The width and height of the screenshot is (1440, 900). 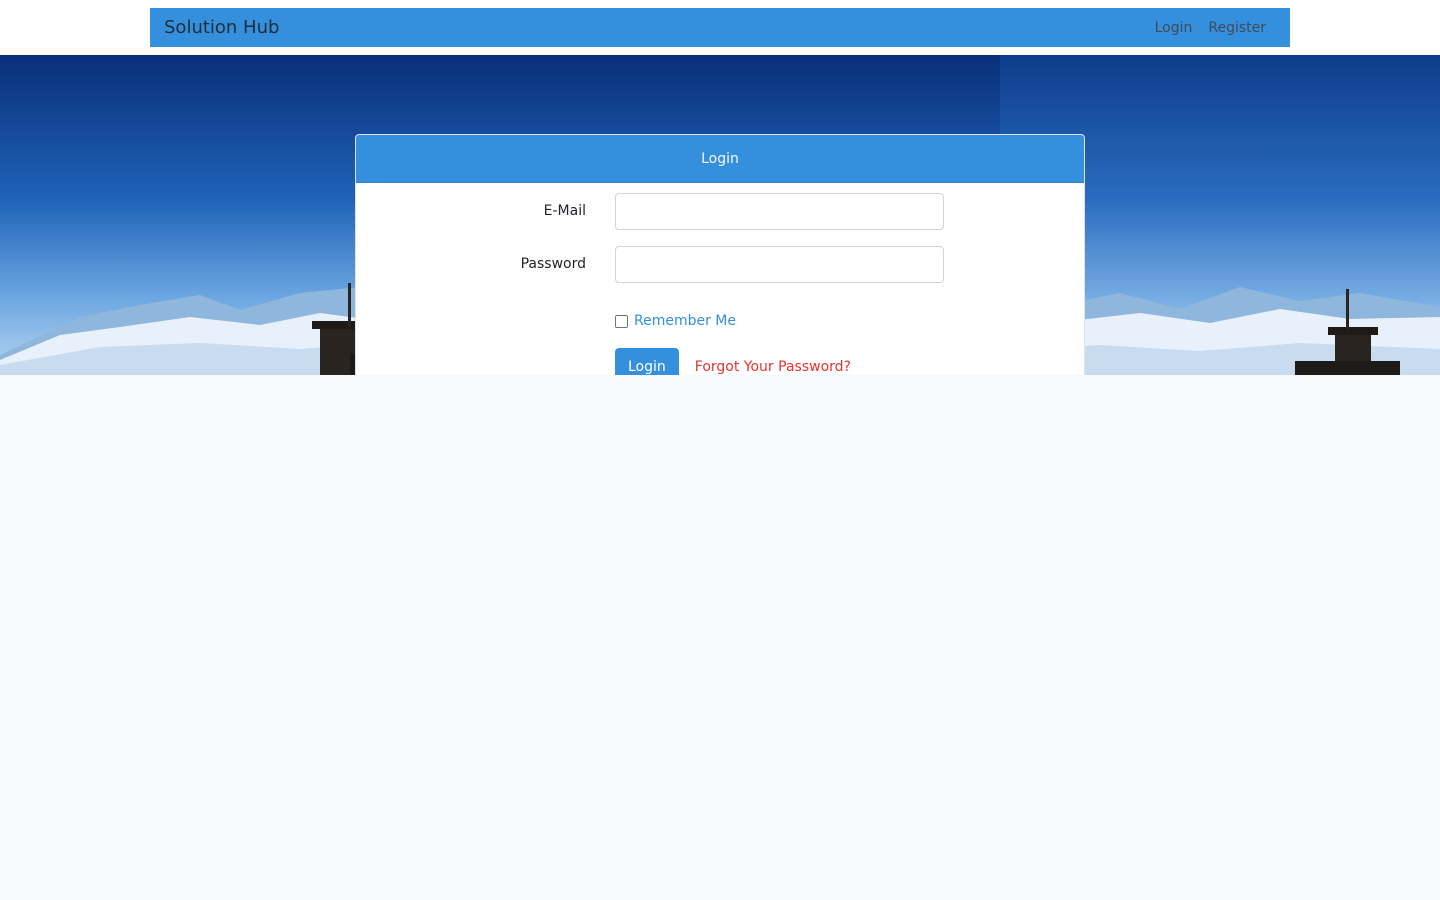 I want to click on form-actions: Login Forgot Your Password?, so click(x=733, y=361).